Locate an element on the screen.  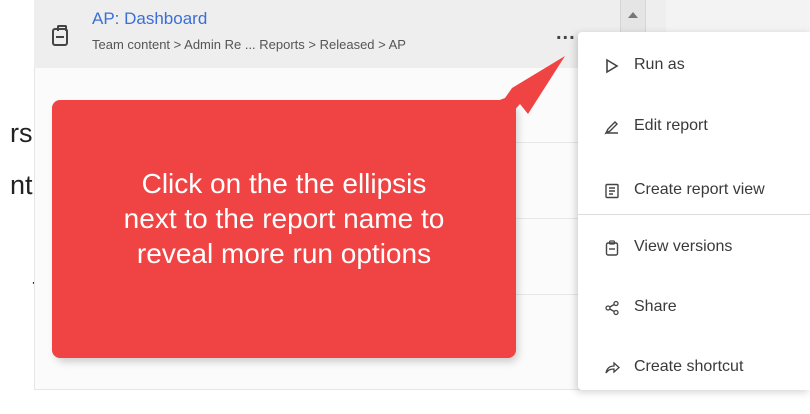
callout-line: reveal more run options is located at coordinates (284, 253).